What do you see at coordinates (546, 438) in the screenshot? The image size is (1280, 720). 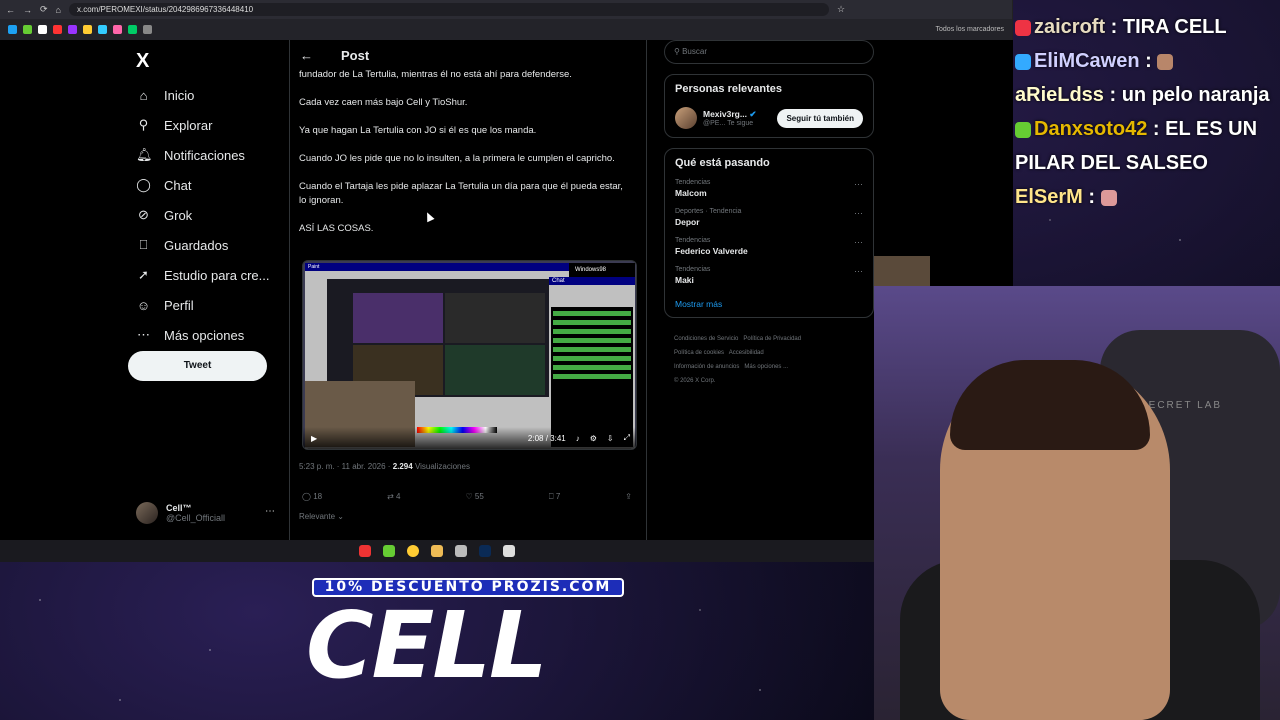 I see `video-time: 2:08 / 3:41` at bounding box center [546, 438].